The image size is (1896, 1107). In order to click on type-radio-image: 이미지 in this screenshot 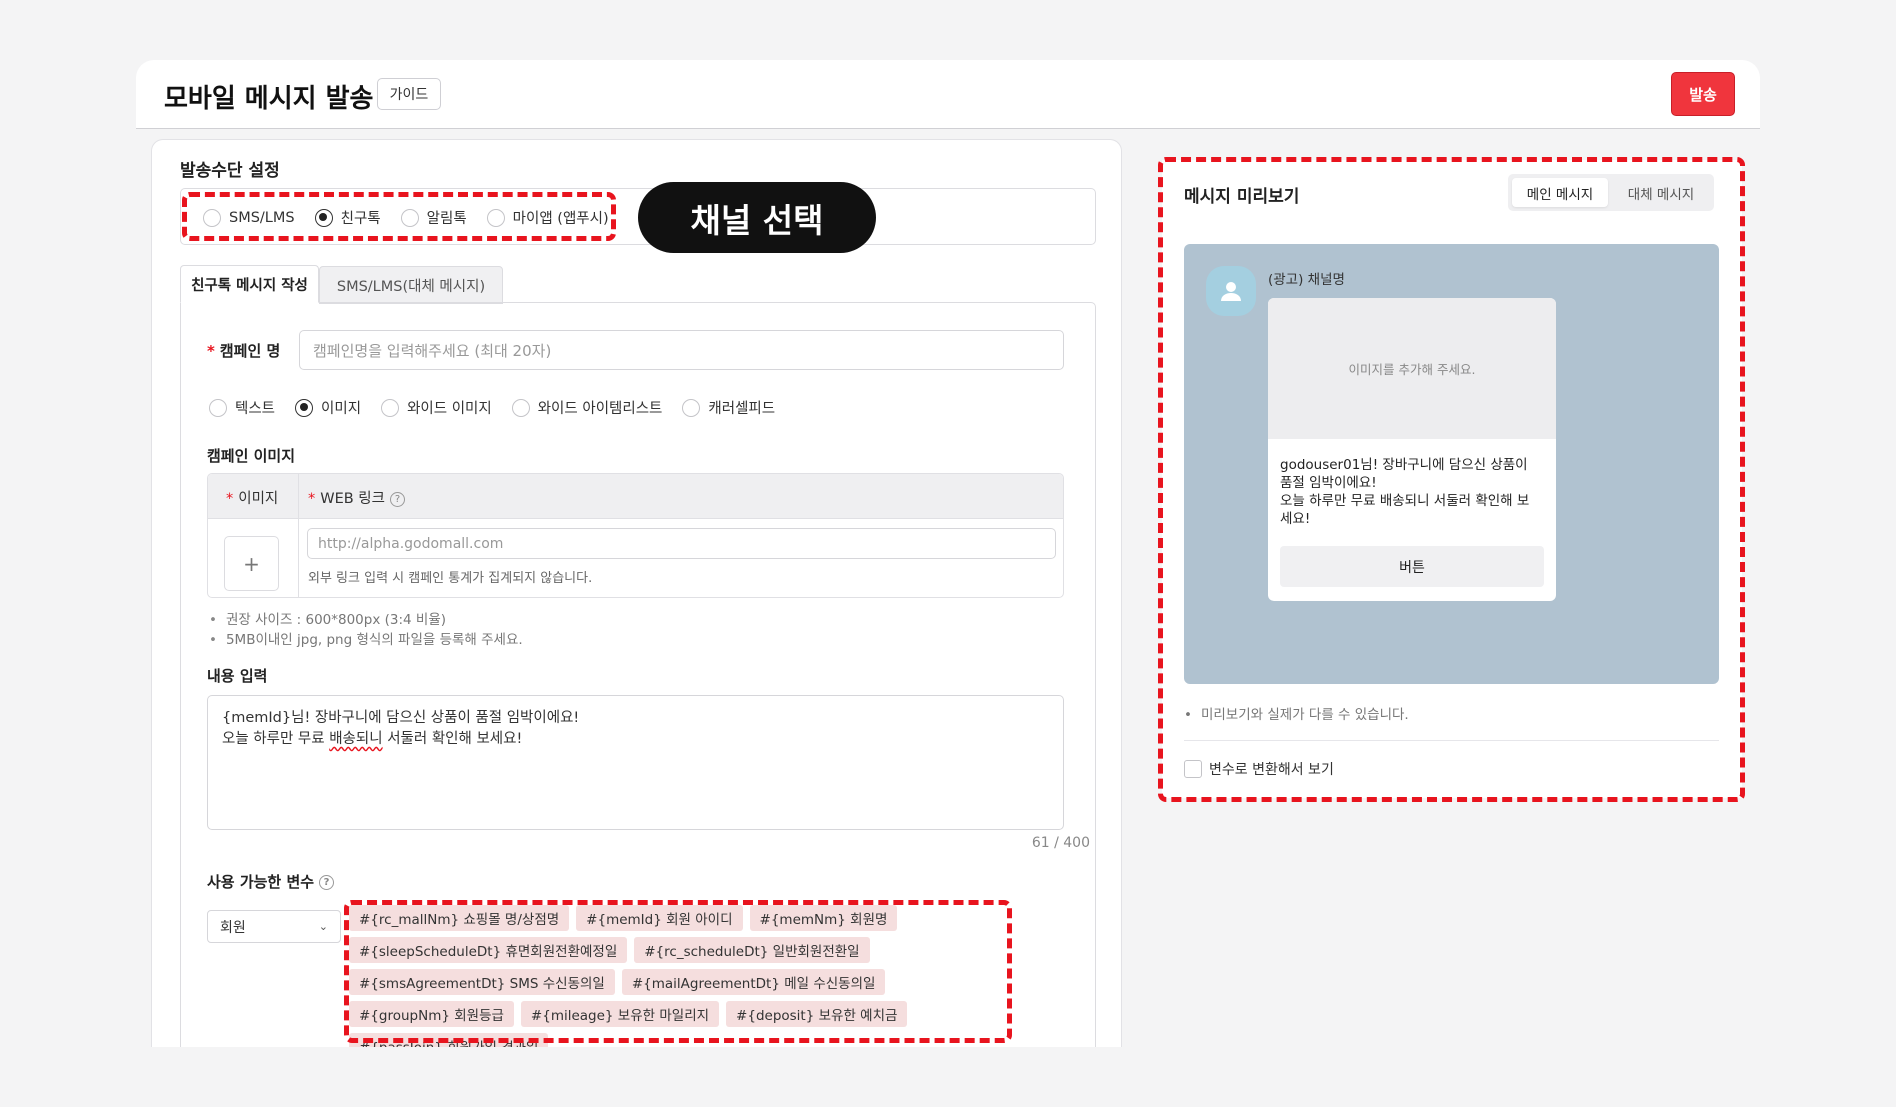, I will do `click(328, 407)`.